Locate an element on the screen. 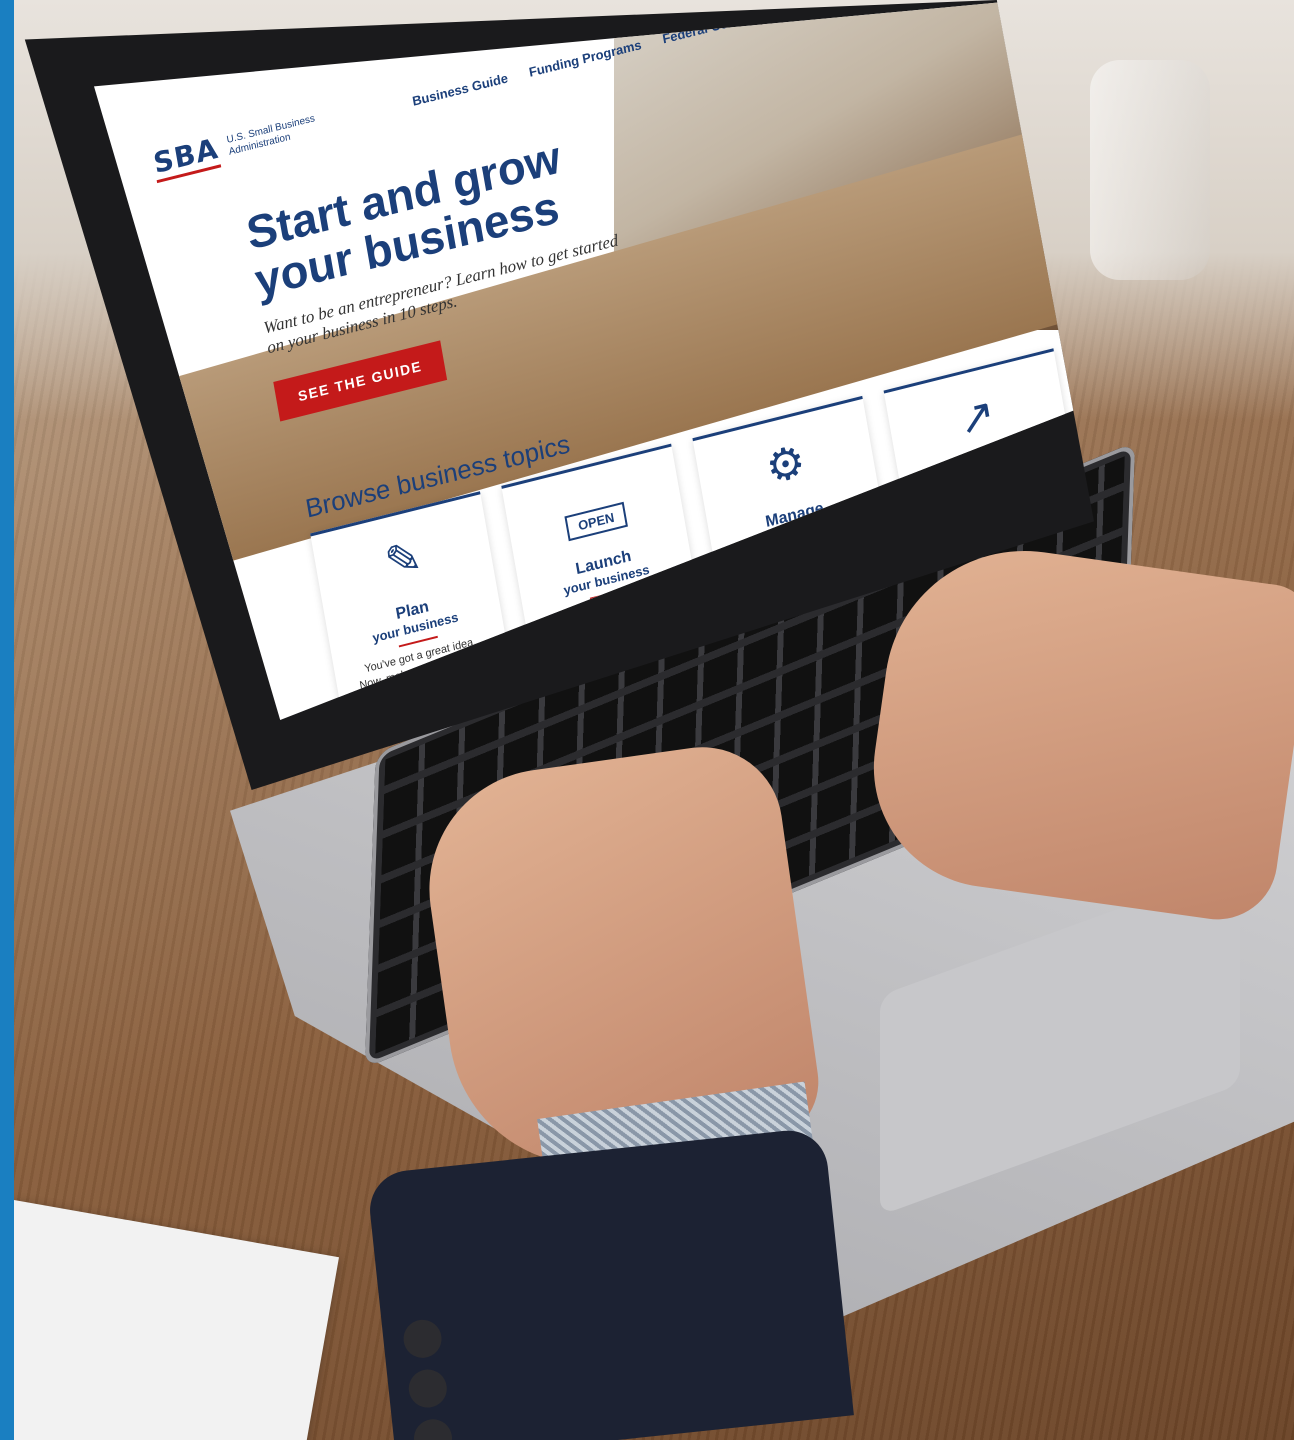 Image resolution: width=1294 pixels, height=1440 pixels. growth-chart-icon: ↗ is located at coordinates (977, 417).